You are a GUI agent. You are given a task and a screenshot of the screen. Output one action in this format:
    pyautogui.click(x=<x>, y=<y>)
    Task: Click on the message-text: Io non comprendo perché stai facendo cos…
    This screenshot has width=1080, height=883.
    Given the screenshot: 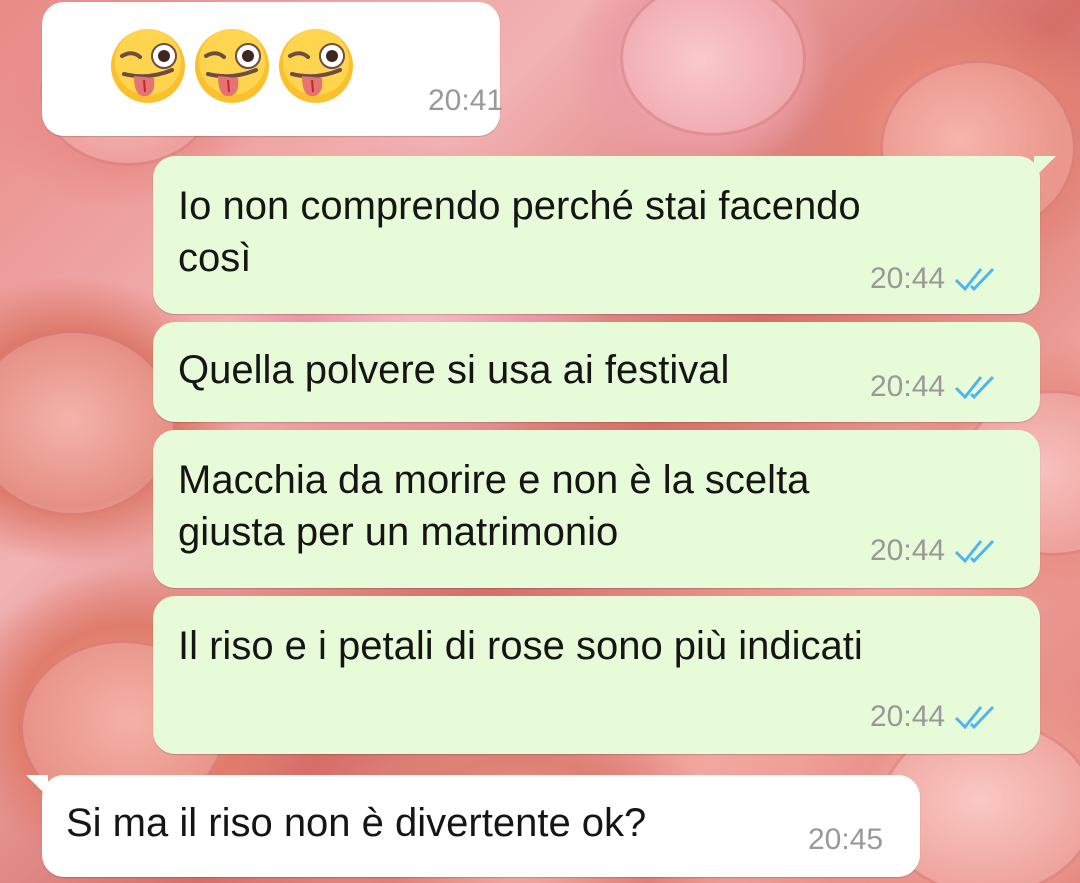 What is the action you would take?
    pyautogui.click(x=519, y=232)
    